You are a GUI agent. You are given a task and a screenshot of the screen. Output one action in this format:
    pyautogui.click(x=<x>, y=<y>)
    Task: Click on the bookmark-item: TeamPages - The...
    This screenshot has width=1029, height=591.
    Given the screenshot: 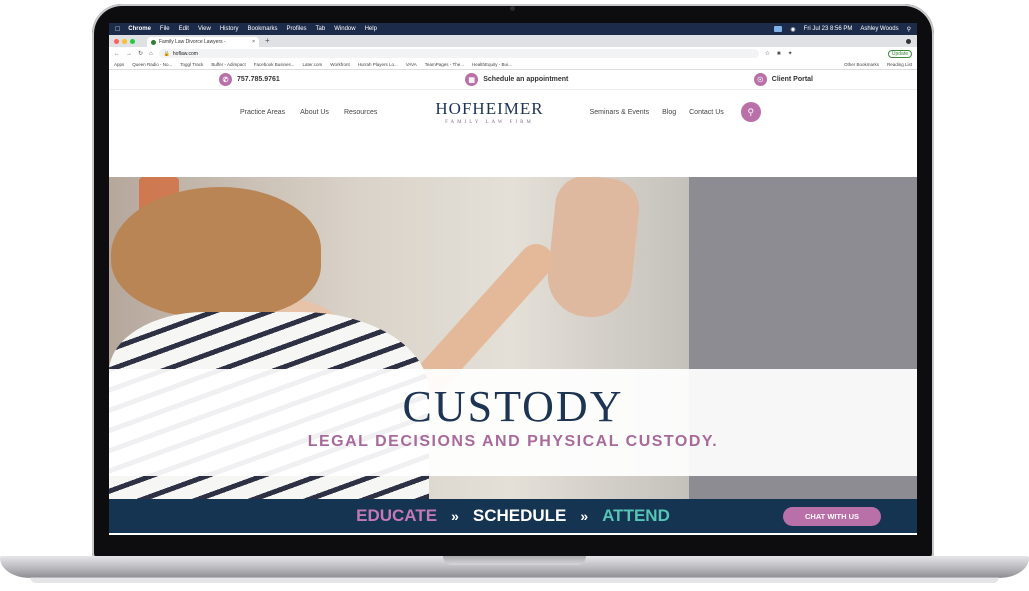 What is the action you would take?
    pyautogui.click(x=444, y=64)
    